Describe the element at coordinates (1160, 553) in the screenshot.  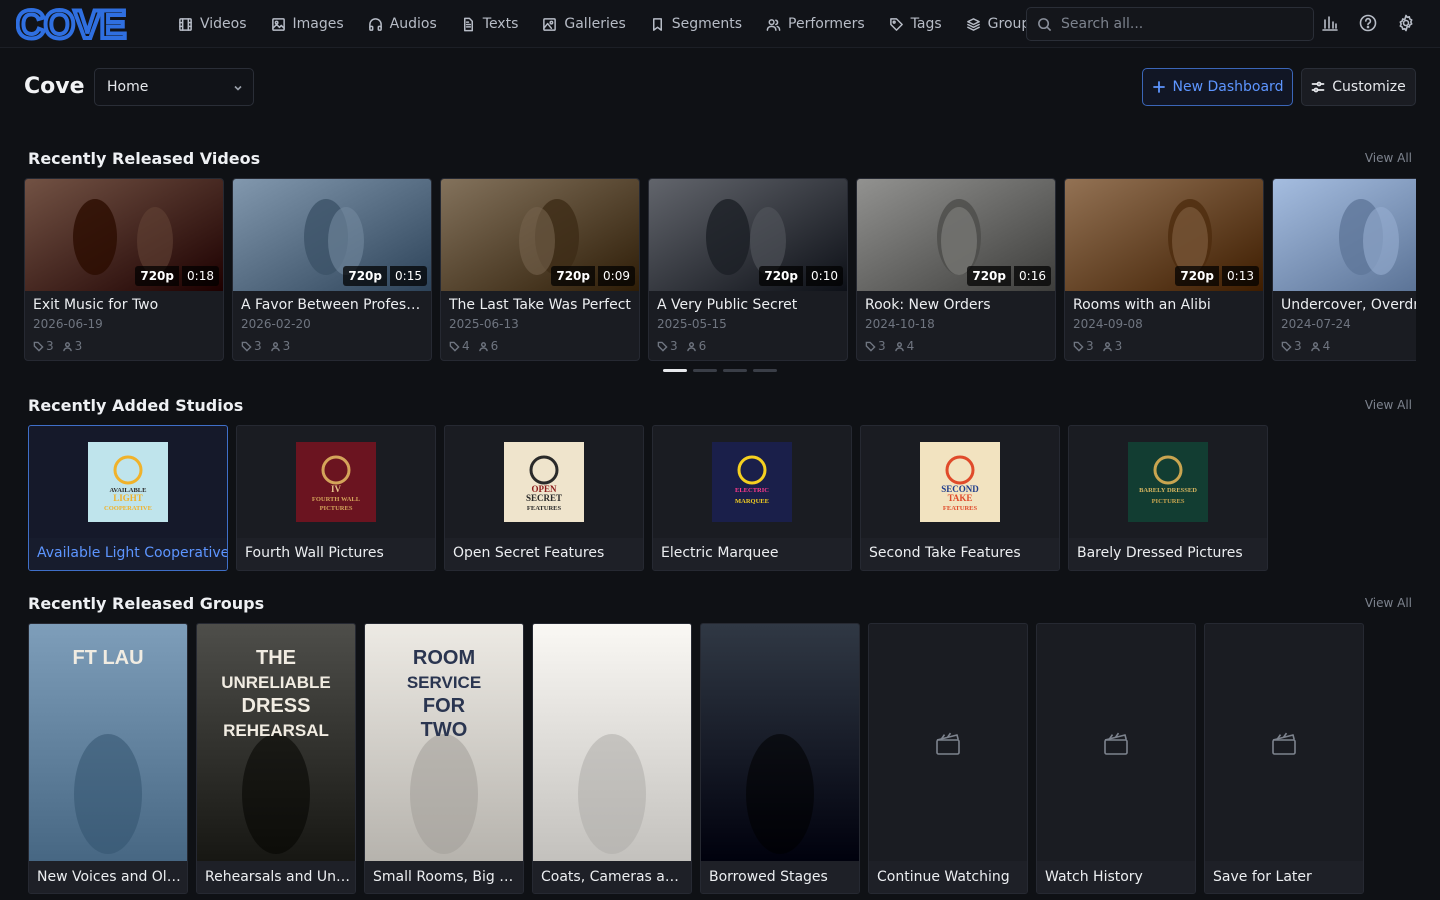
I see `studio-name: Barely Dressed Pictures` at that location.